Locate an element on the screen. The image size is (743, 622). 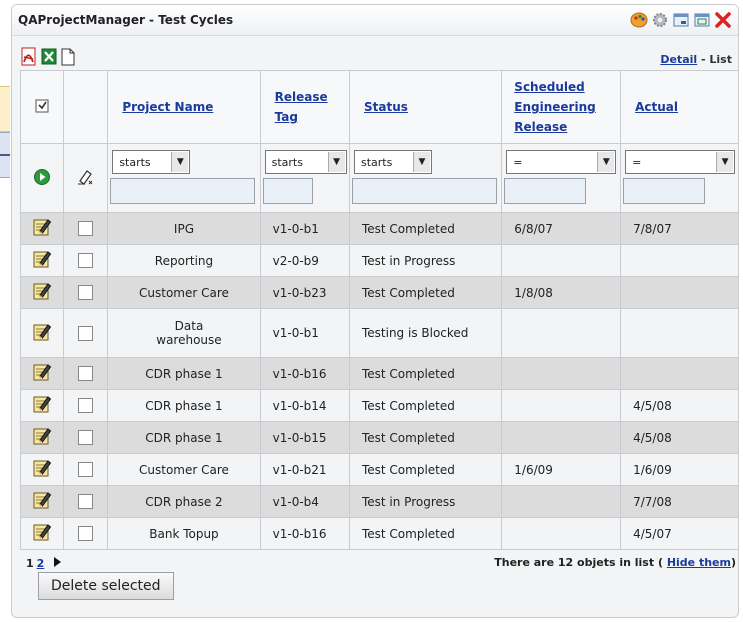
project-name-cell: Reporting is located at coordinates (184, 260).